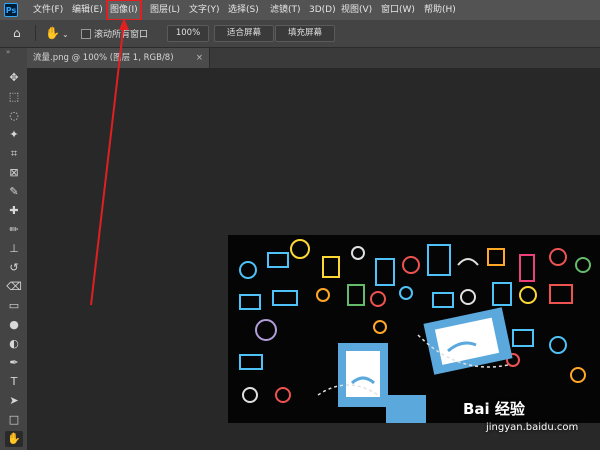 Image resolution: width=600 pixels, height=450 pixels. I want to click on menu-window: 窗口(W), so click(398, 10).